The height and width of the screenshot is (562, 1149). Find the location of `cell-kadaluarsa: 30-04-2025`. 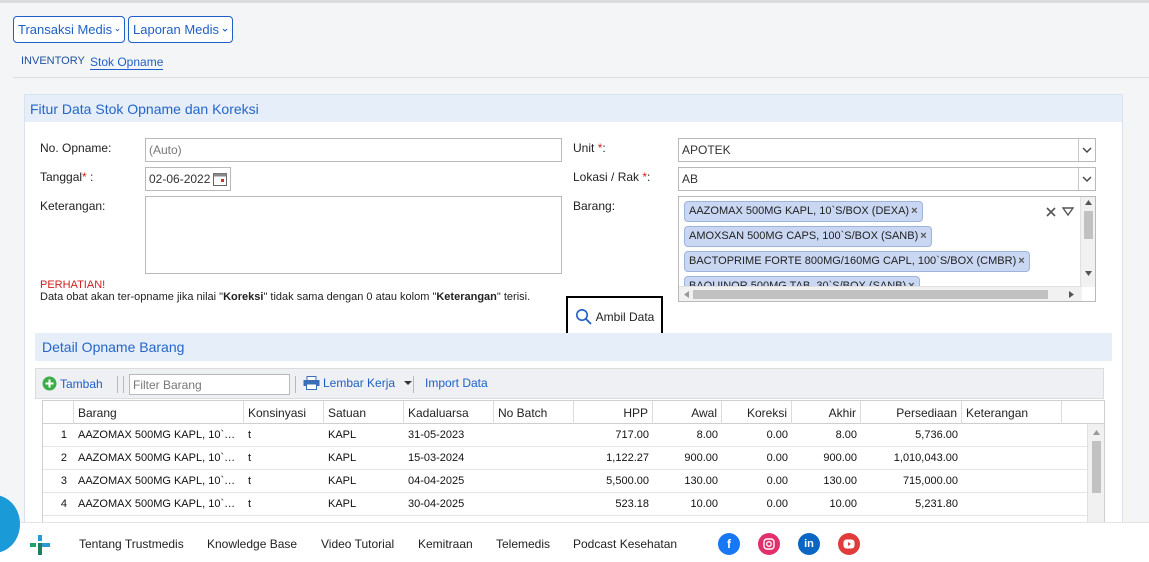

cell-kadaluarsa: 30-04-2025 is located at coordinates (449, 504).